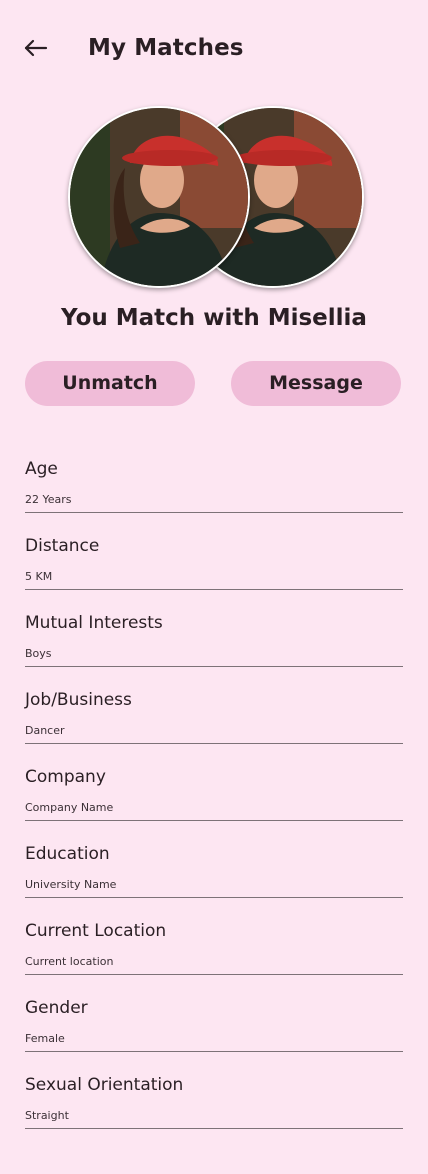 The image size is (428, 1174). I want to click on field-company: Company Company Name, so click(214, 801).